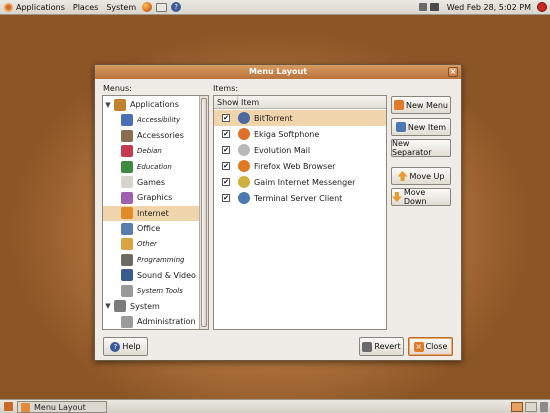 This screenshot has width=550, height=413. I want to click on menu-tree-item: ▼ Applications, so click(151, 104).